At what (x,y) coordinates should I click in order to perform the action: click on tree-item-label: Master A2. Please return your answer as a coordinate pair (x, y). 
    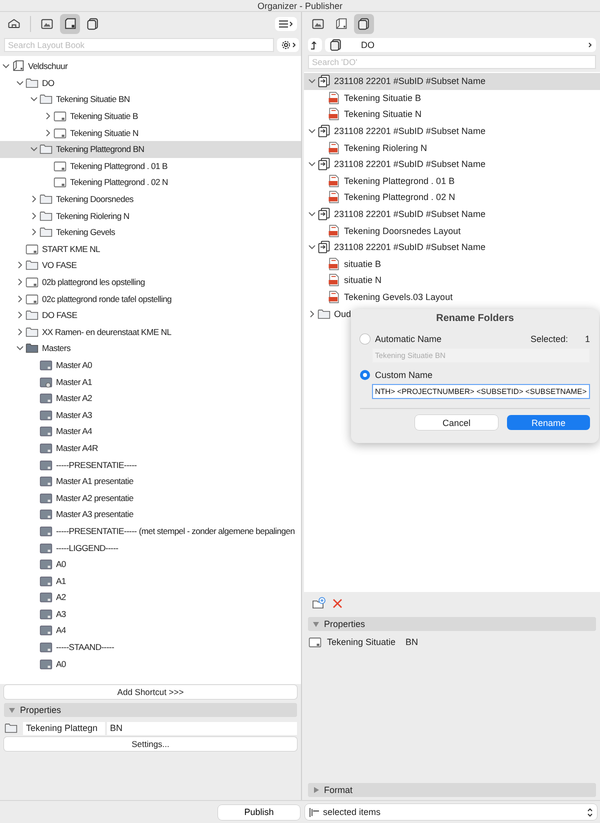
    Looking at the image, I should click on (74, 398).